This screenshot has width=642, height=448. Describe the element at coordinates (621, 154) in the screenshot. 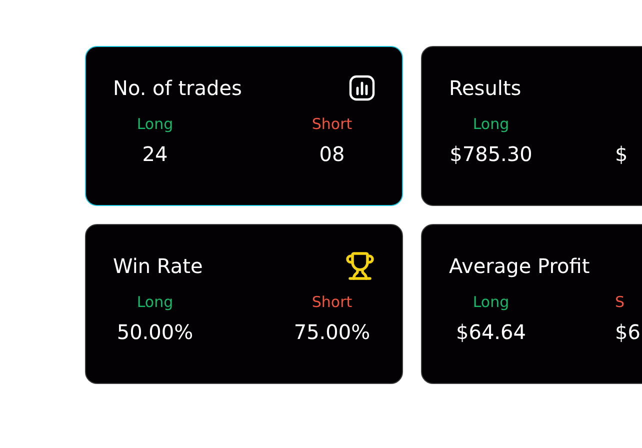

I see `stat-value: $` at that location.